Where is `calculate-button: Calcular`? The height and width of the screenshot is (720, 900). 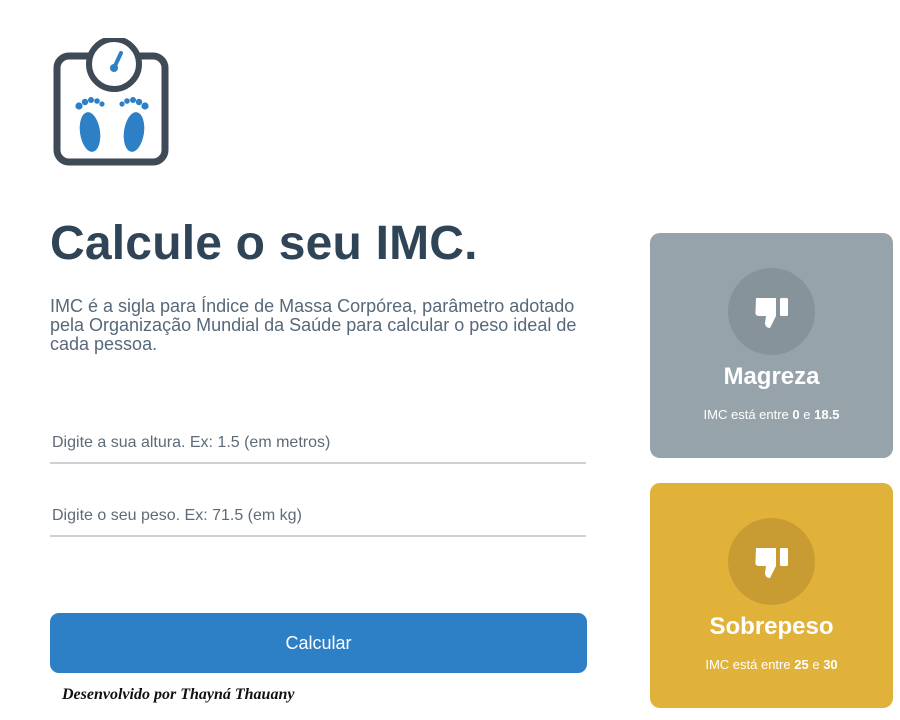
calculate-button: Calcular is located at coordinates (318, 643).